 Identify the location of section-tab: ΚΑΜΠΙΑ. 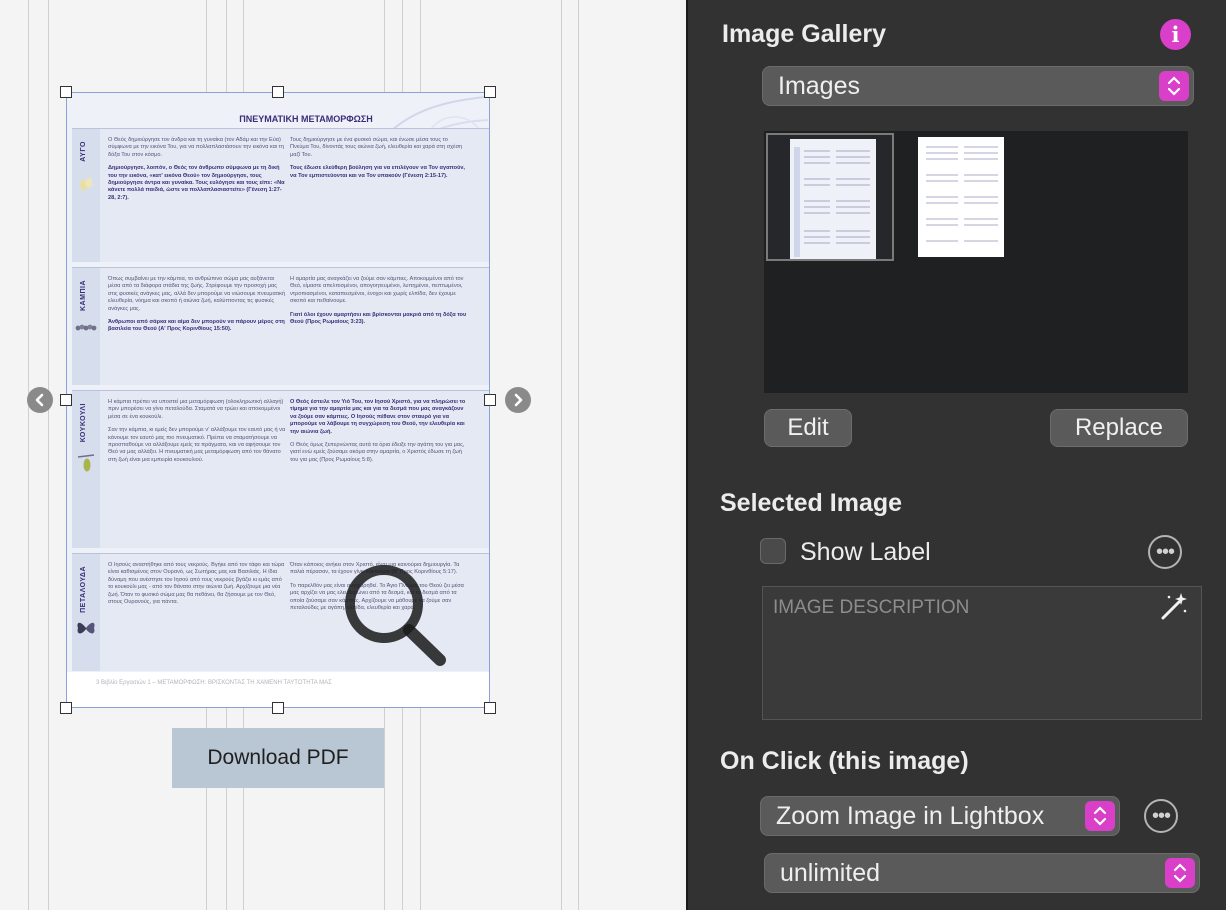
(86, 326).